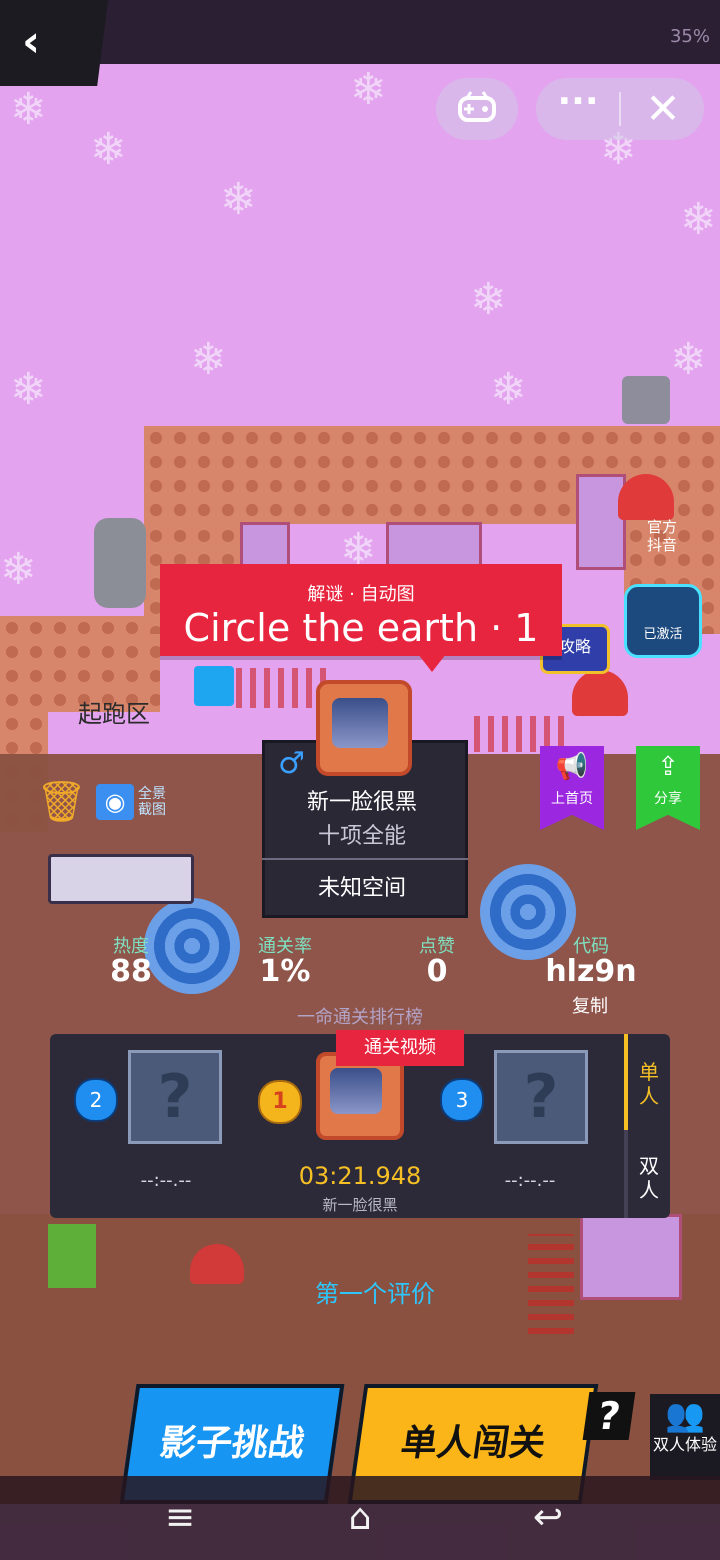 The image size is (720, 1560). Describe the element at coordinates (364, 728) in the screenshot. I see `creator-avatar` at that location.